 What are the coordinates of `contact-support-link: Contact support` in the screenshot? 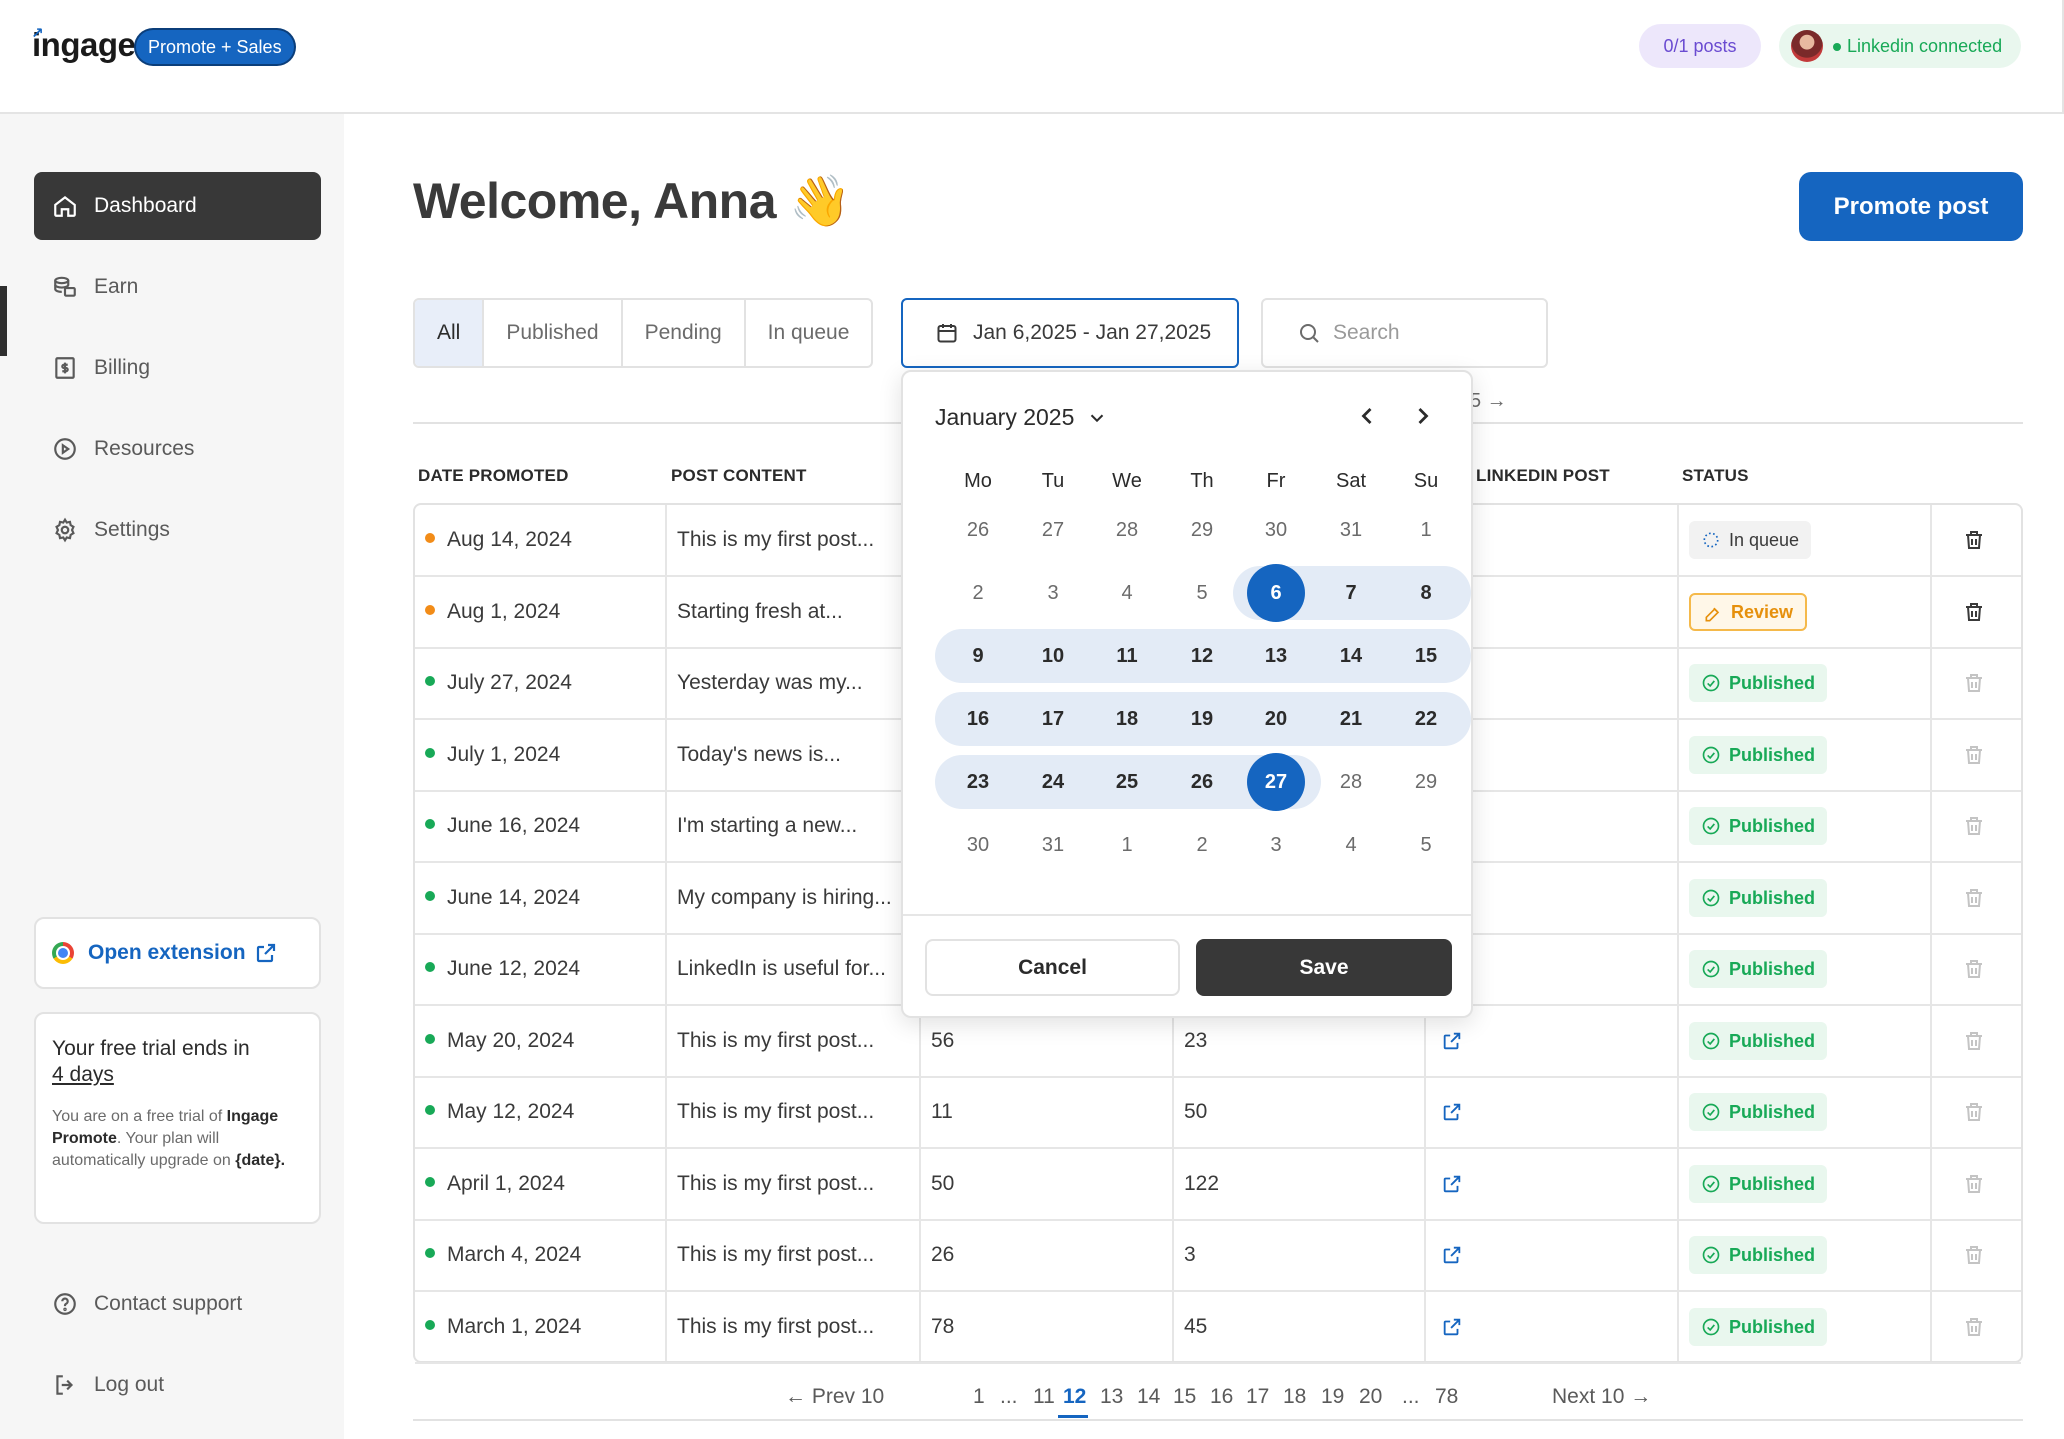 It's located at (138, 1304).